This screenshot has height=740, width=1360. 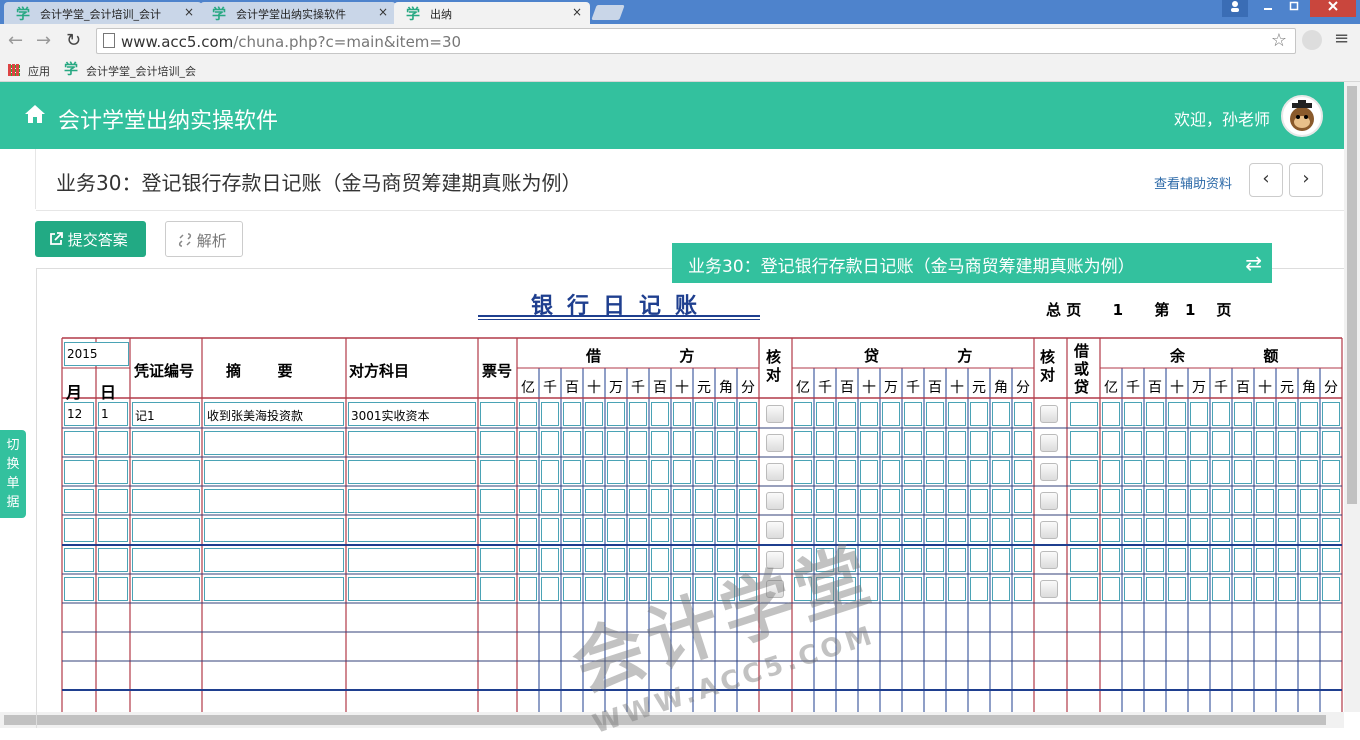 What do you see at coordinates (1253, 263) in the screenshot?
I see `swap-icon: ⇄` at bounding box center [1253, 263].